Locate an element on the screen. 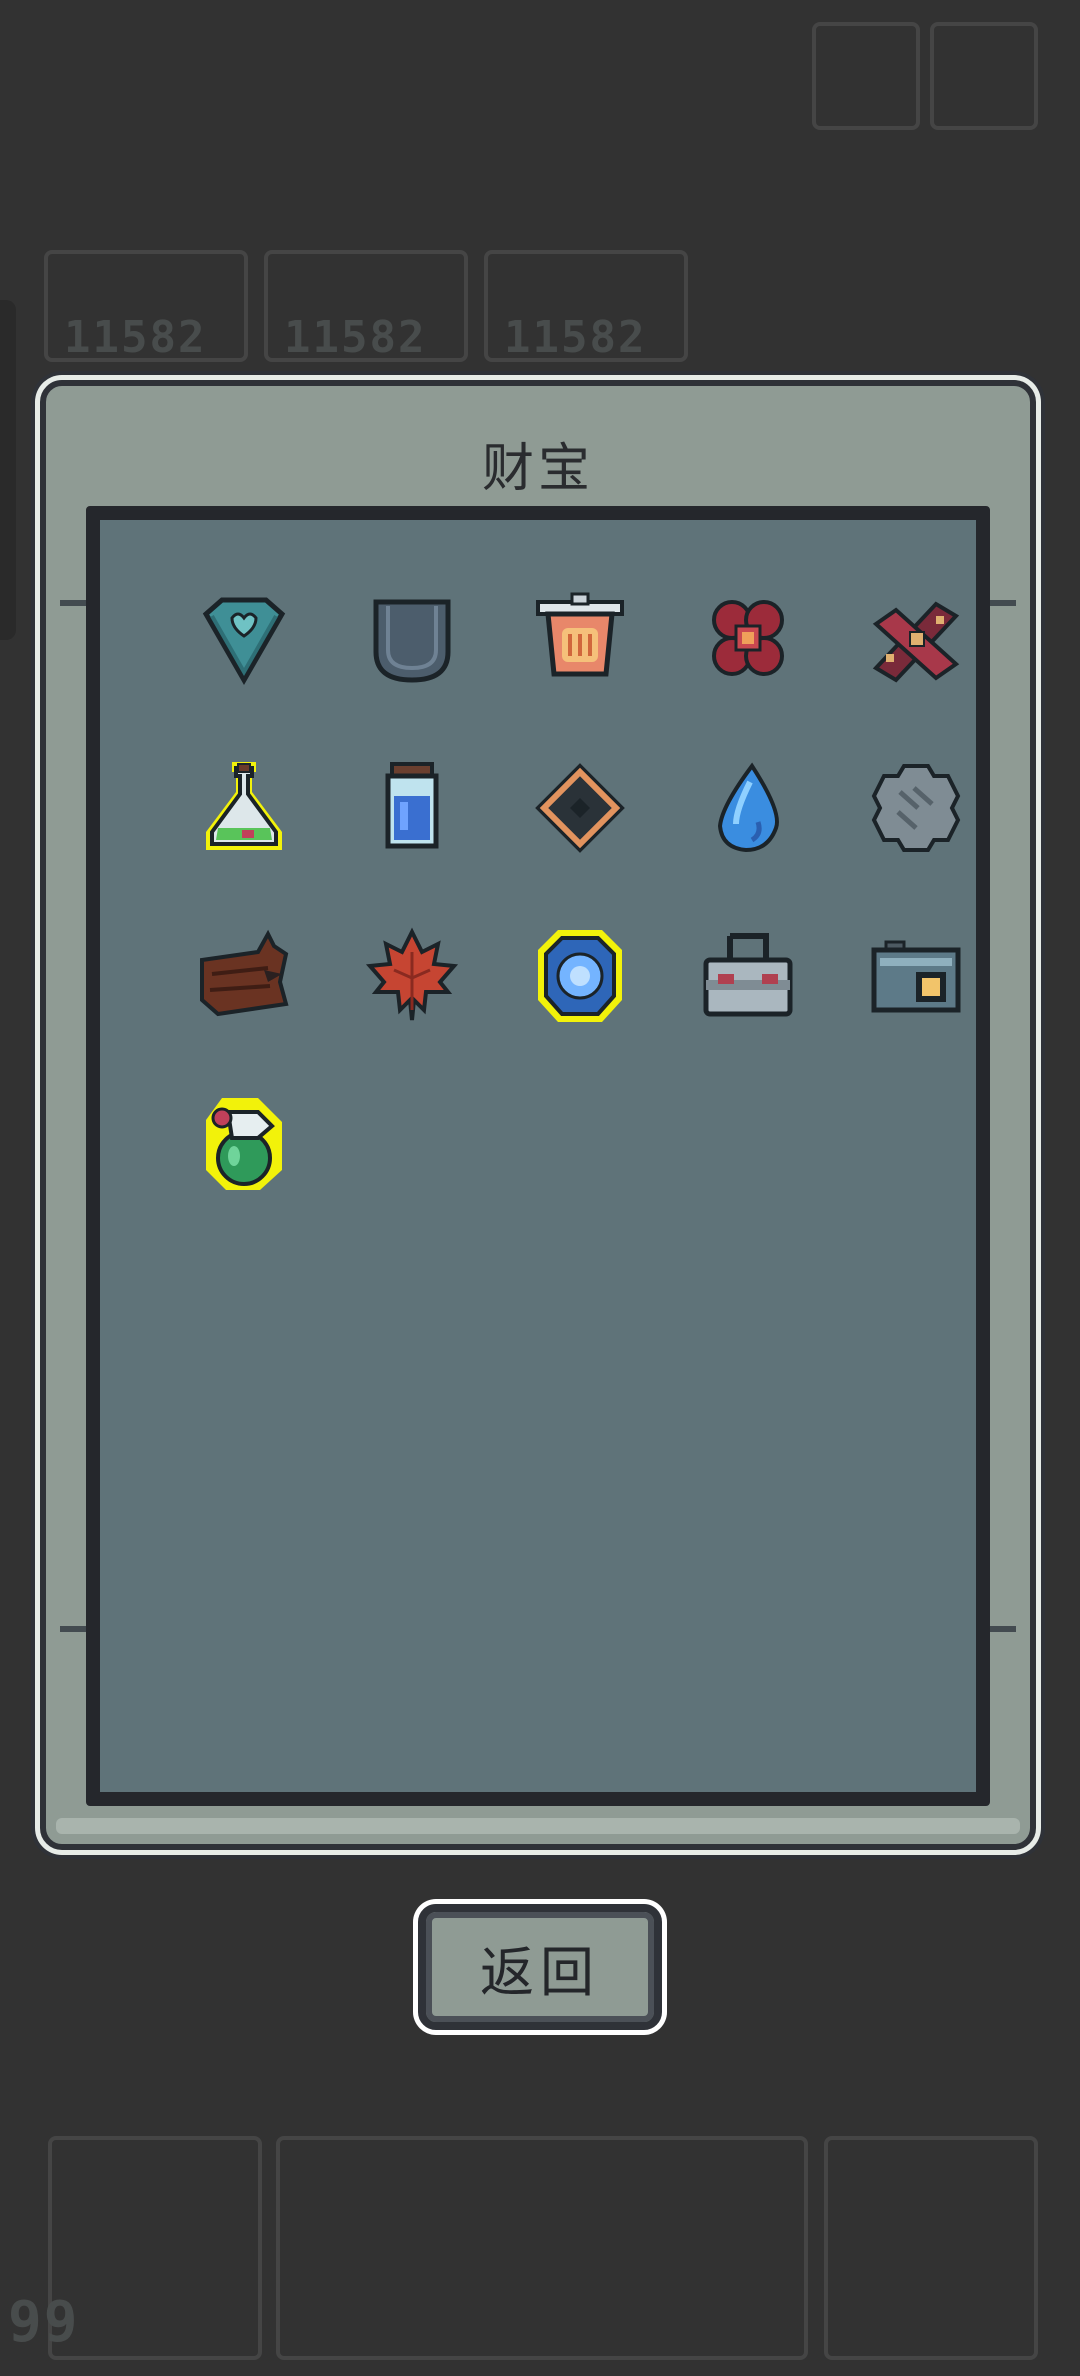 The image size is (1080, 2376). blue-orb-badge-icon is located at coordinates (580, 976).